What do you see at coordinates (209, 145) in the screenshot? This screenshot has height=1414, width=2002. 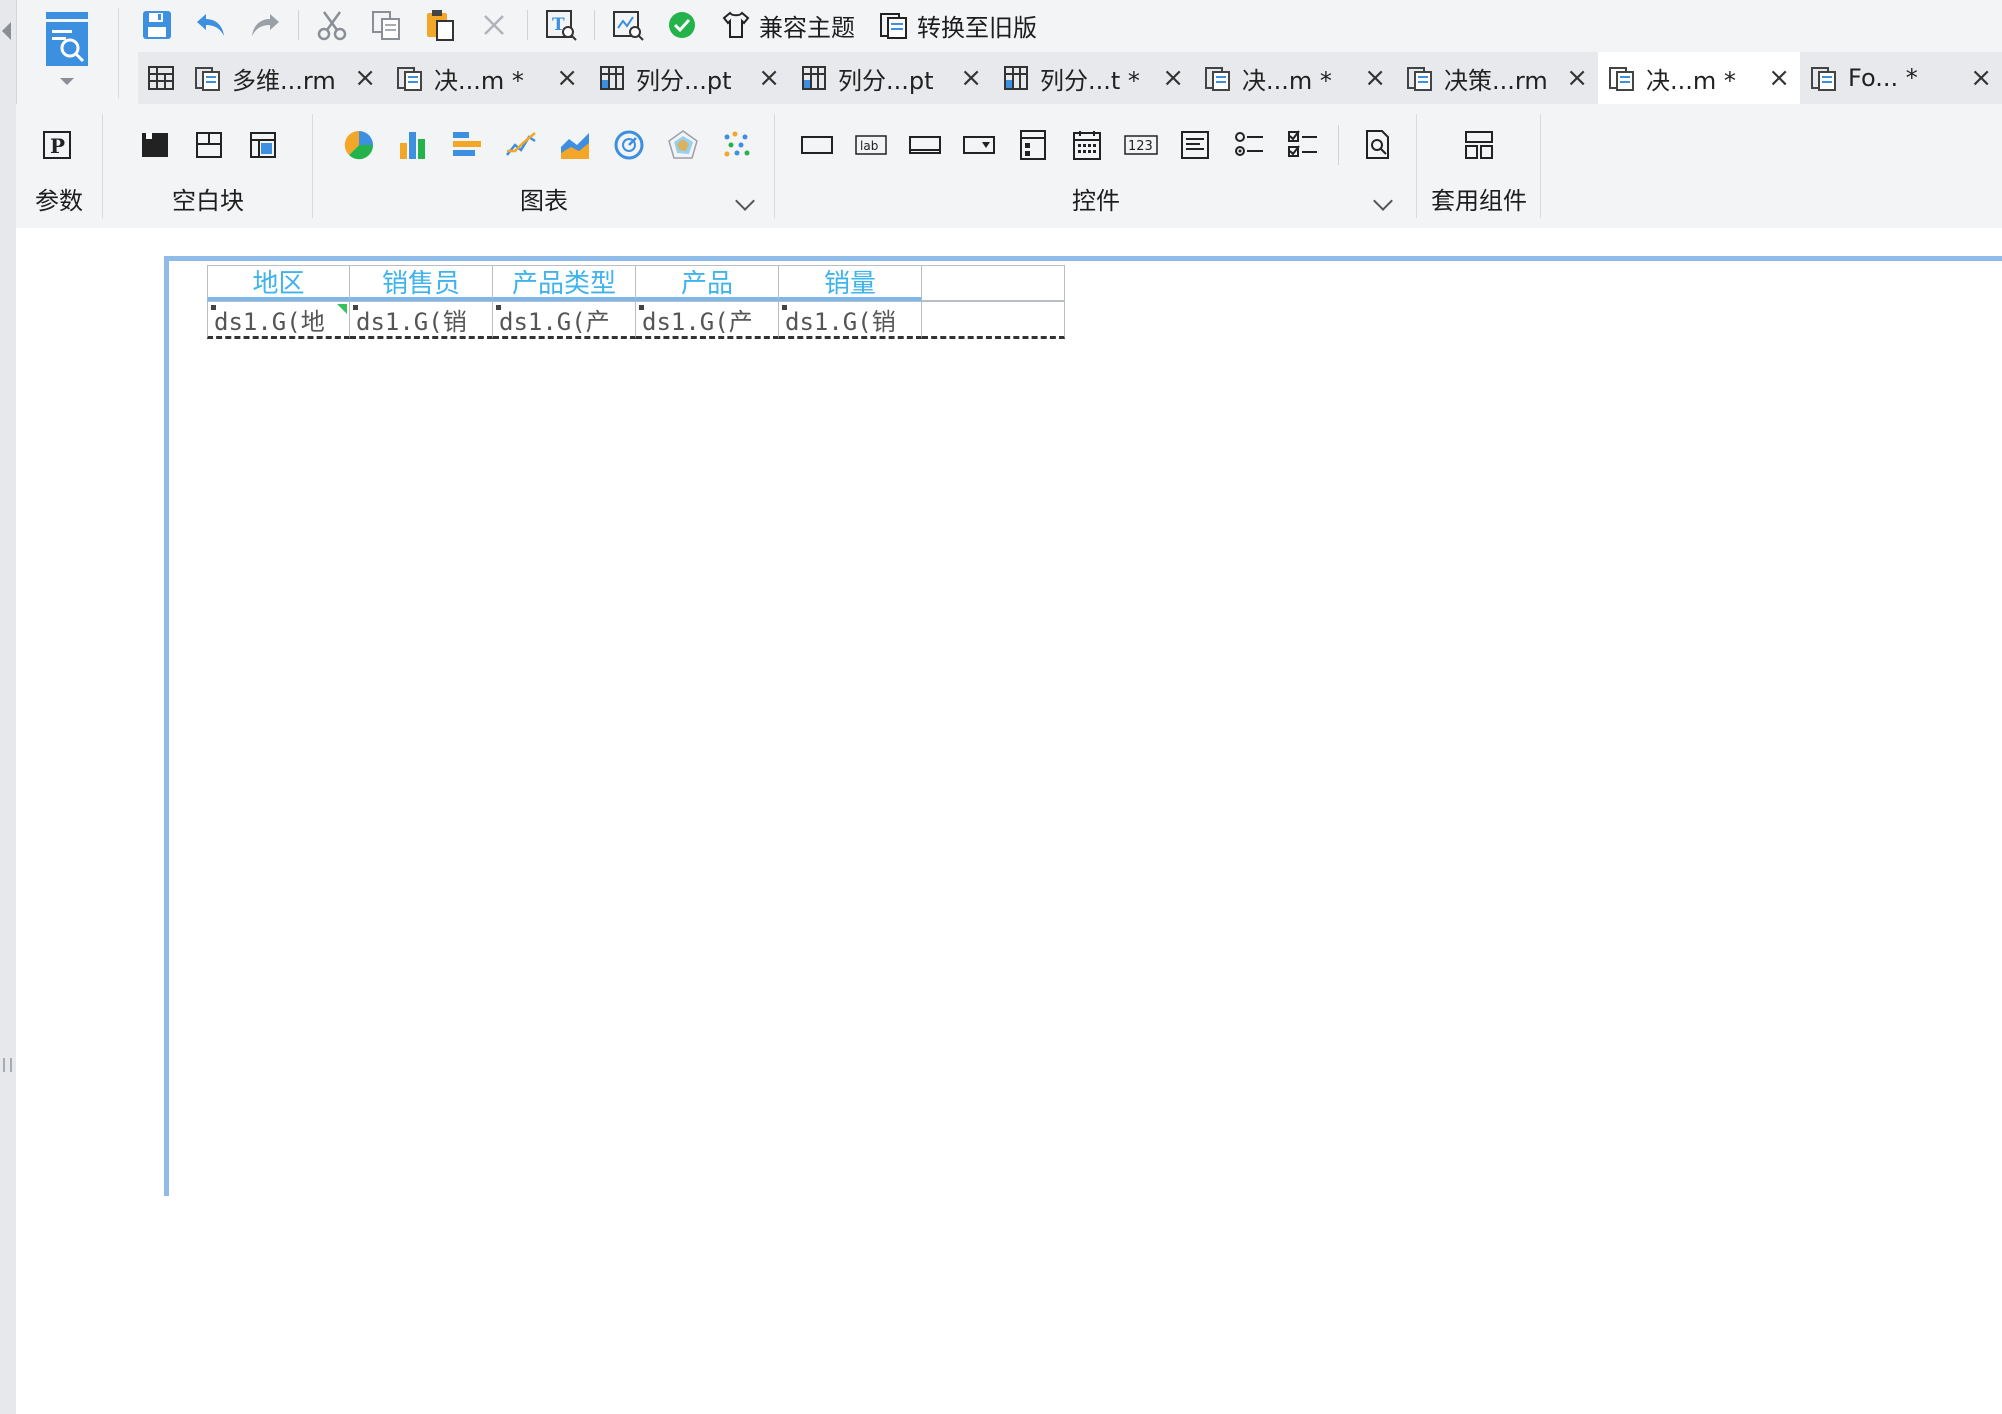 I see `tab-block-button` at bounding box center [209, 145].